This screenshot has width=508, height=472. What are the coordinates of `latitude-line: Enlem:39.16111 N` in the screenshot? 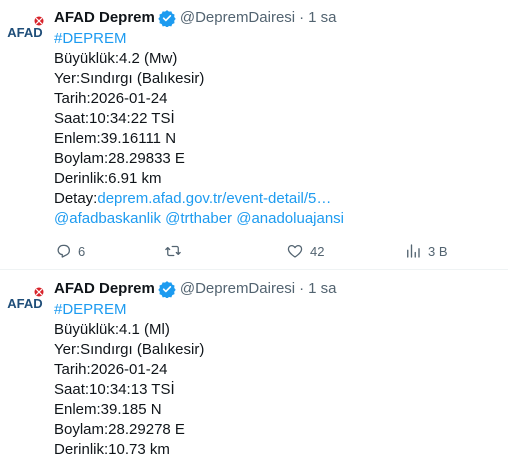 It's located at (115, 138).